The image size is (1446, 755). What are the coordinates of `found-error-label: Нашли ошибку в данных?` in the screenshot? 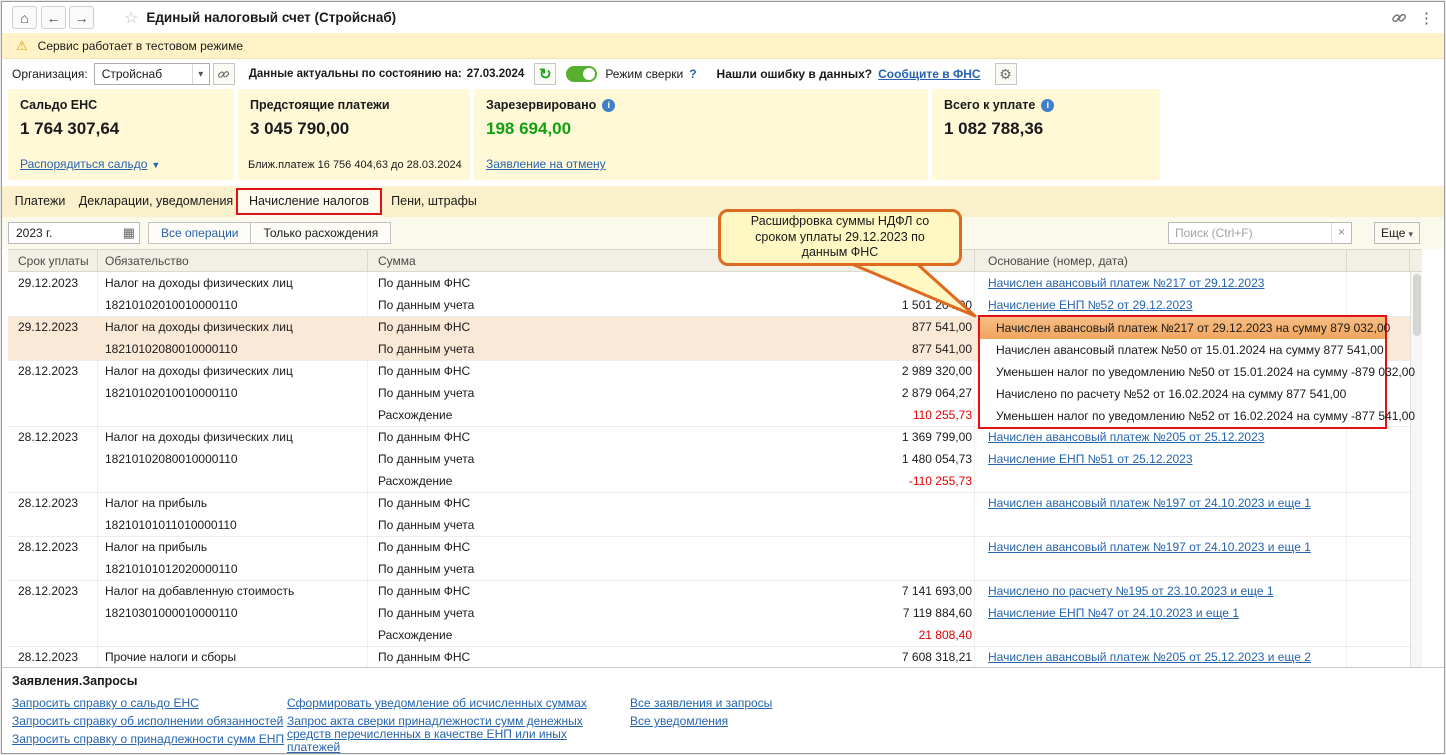 It's located at (794, 74).